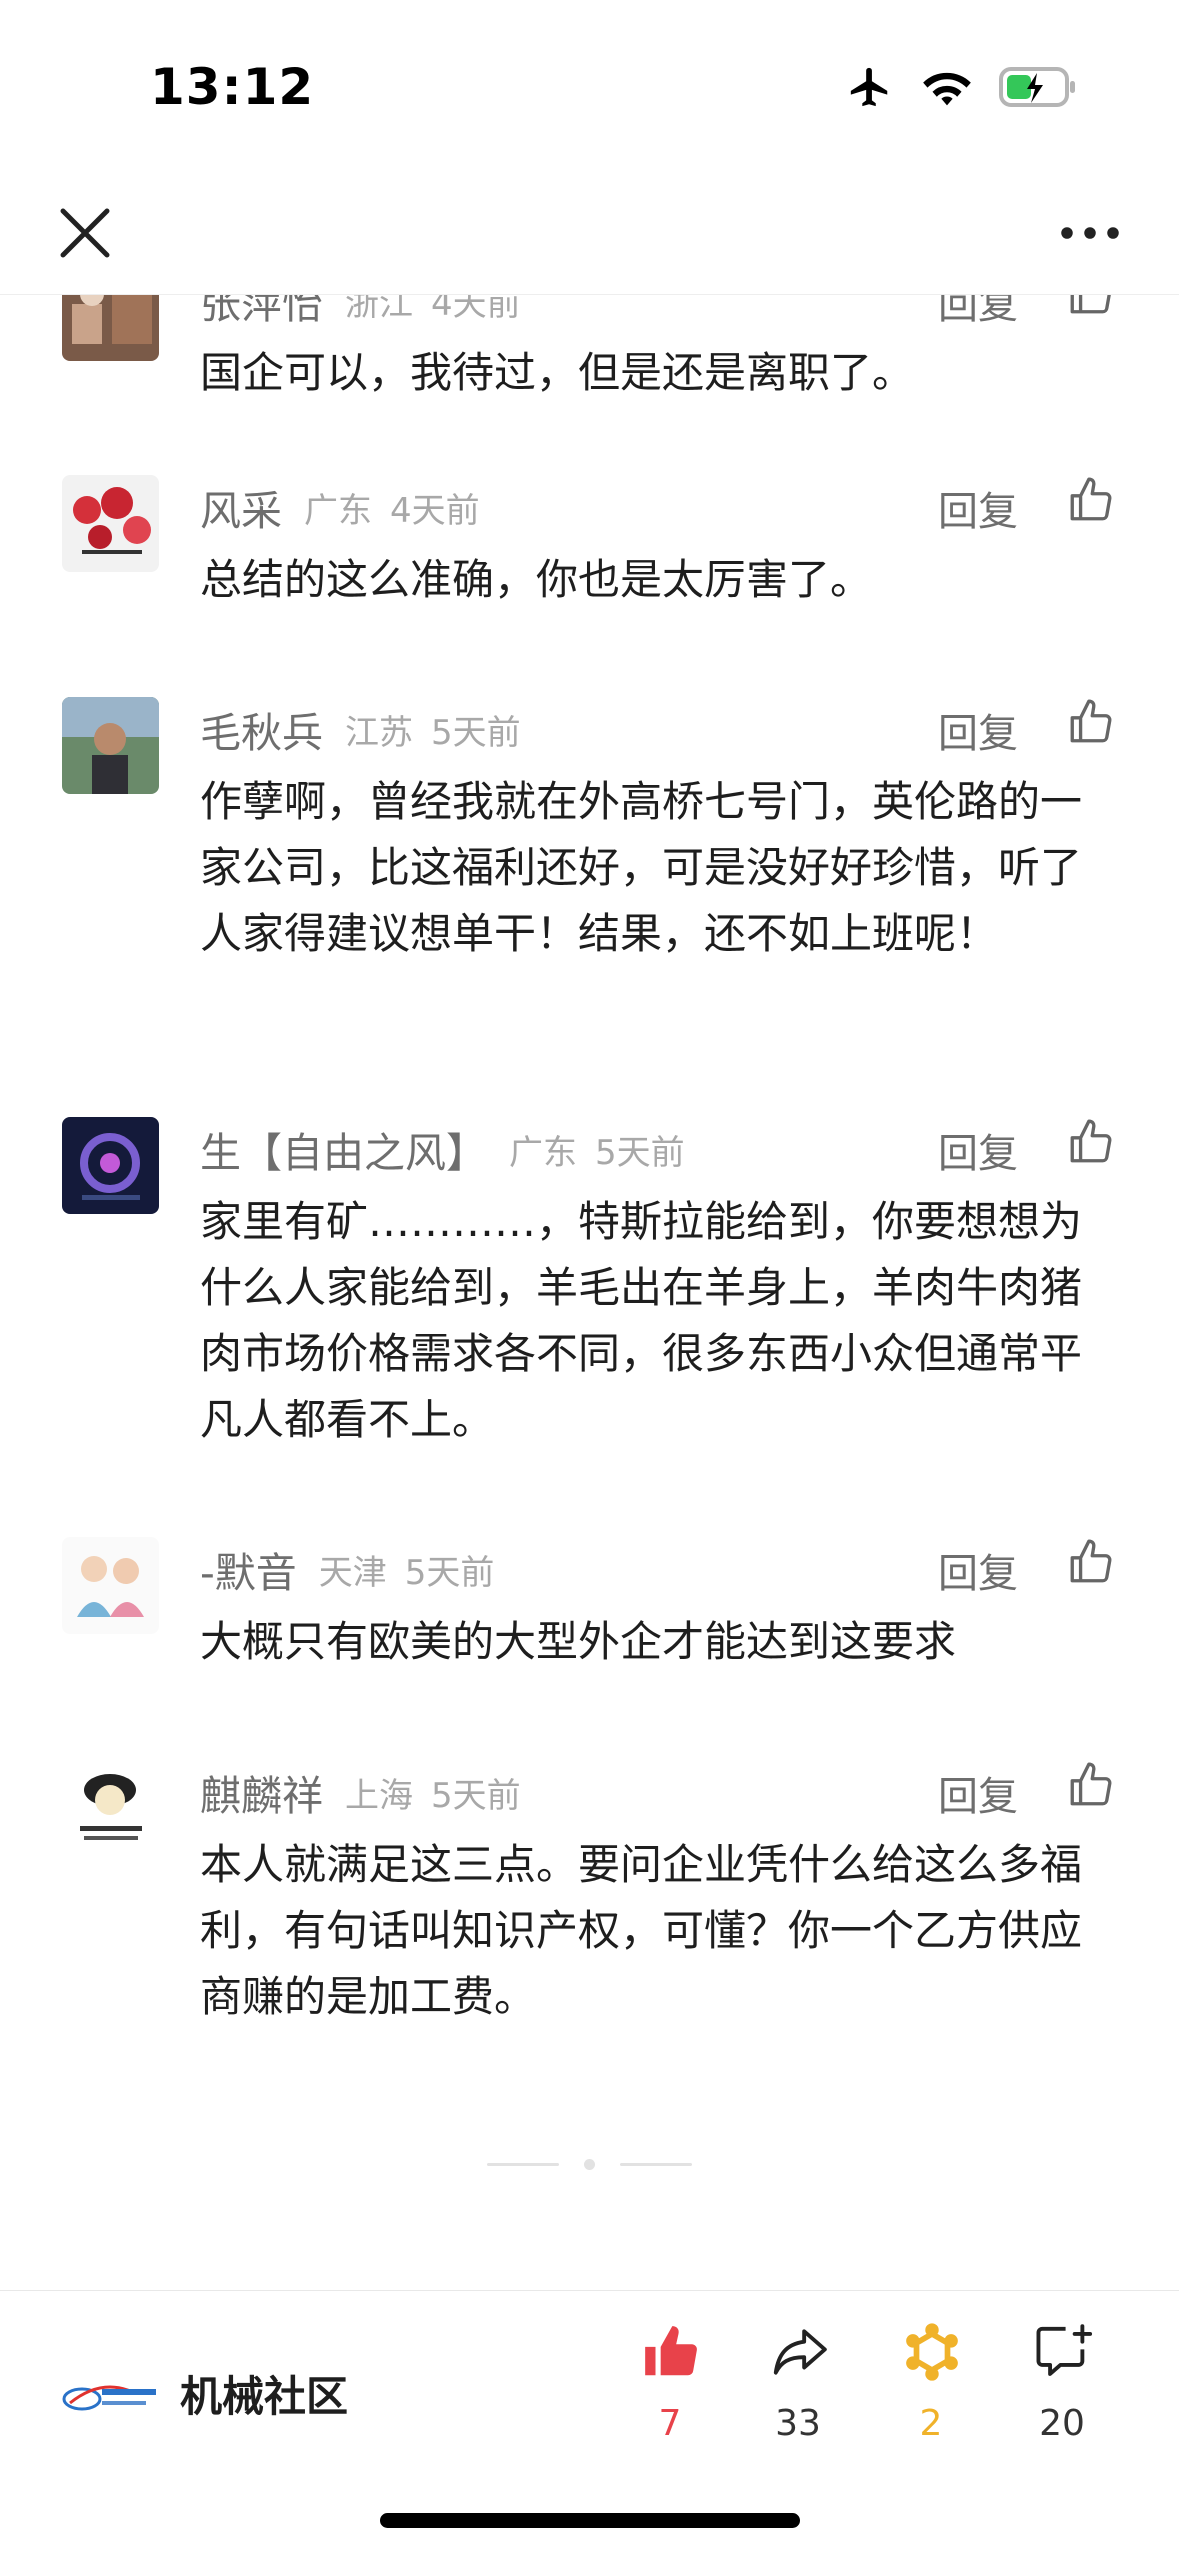 This screenshot has height=2556, width=1179. I want to click on like-count: 7, so click(670, 2423).